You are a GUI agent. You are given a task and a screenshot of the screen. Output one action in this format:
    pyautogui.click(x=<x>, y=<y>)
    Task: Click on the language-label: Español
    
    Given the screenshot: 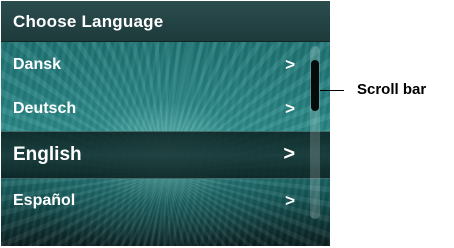 What is the action you would take?
    pyautogui.click(x=44, y=200)
    